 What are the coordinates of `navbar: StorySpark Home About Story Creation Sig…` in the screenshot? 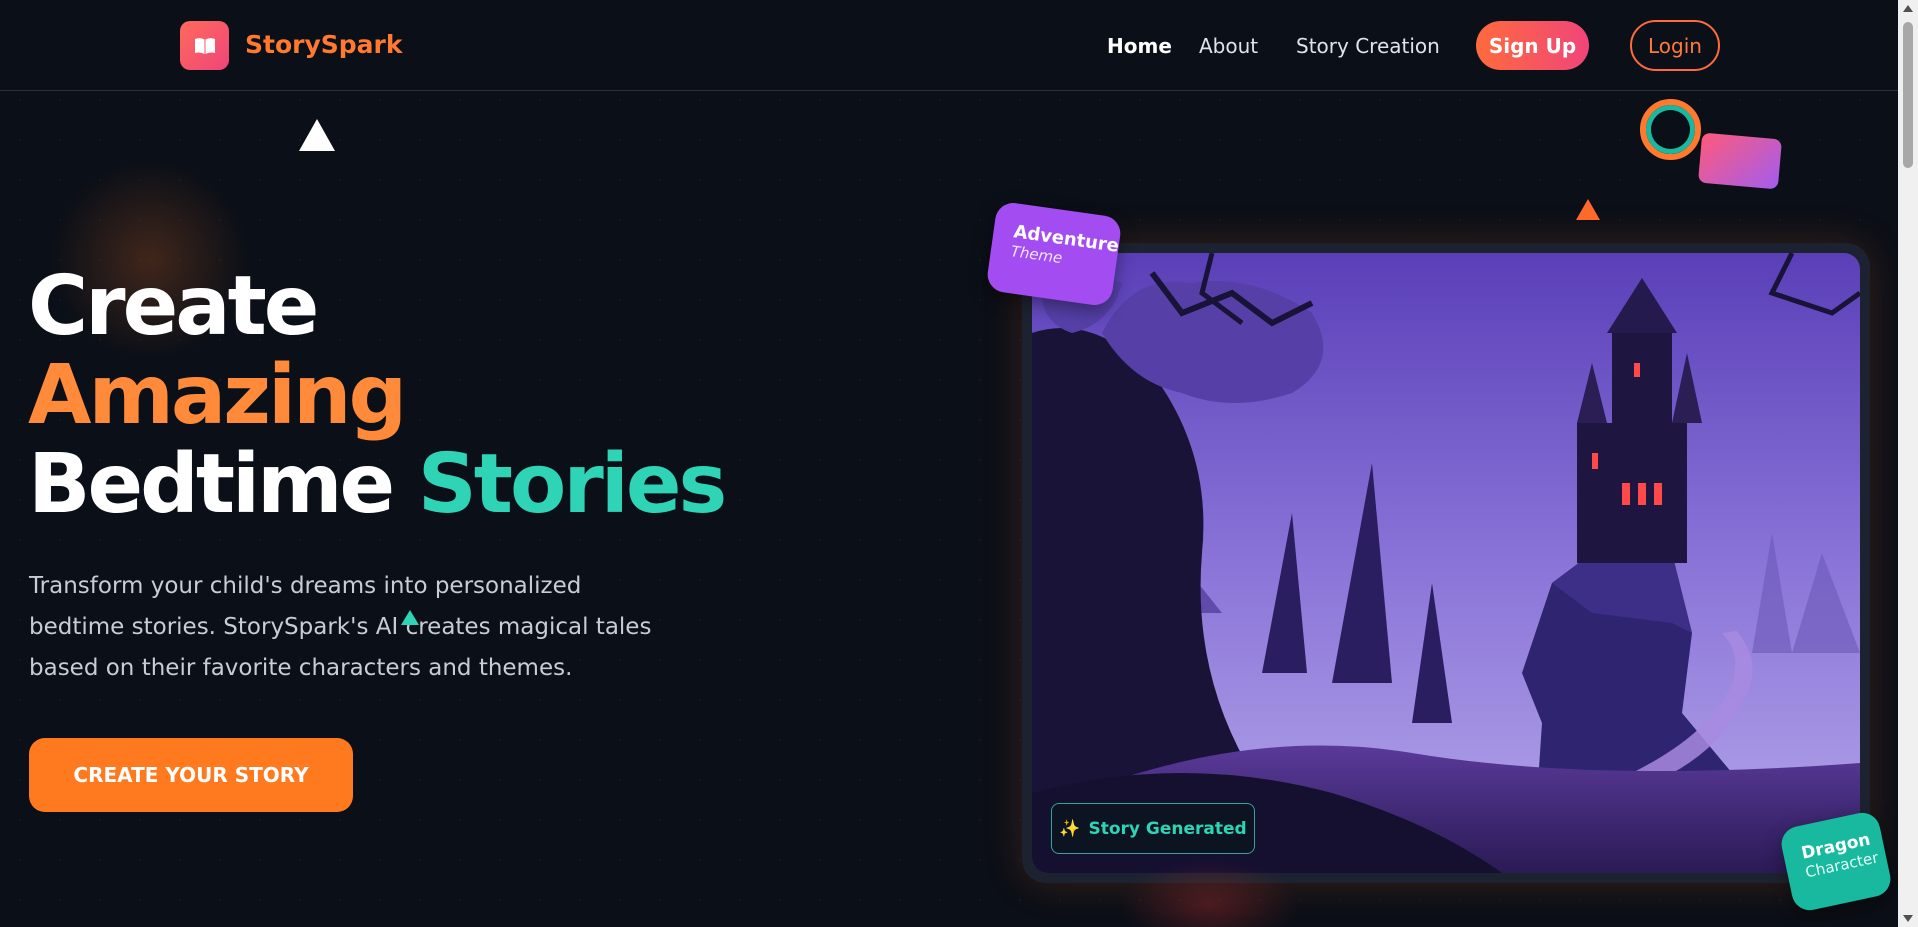 It's located at (949, 45).